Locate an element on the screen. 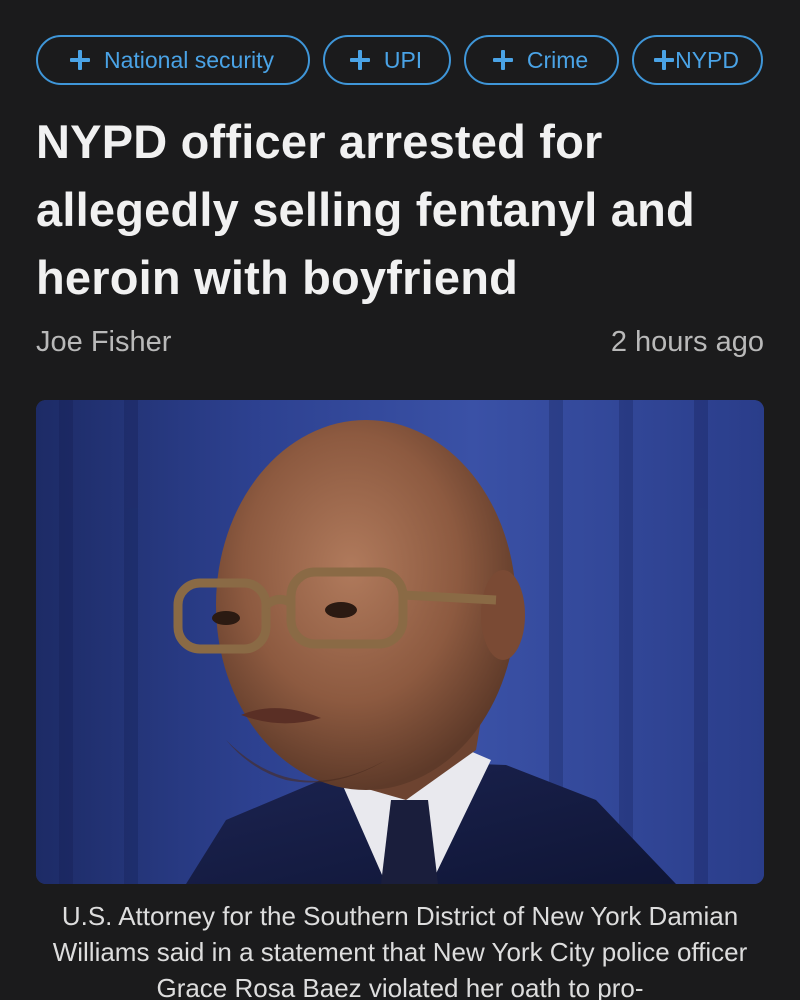 Image resolution: width=800 pixels, height=1000 pixels. publish-timestamp: 2 hours ago is located at coordinates (687, 342).